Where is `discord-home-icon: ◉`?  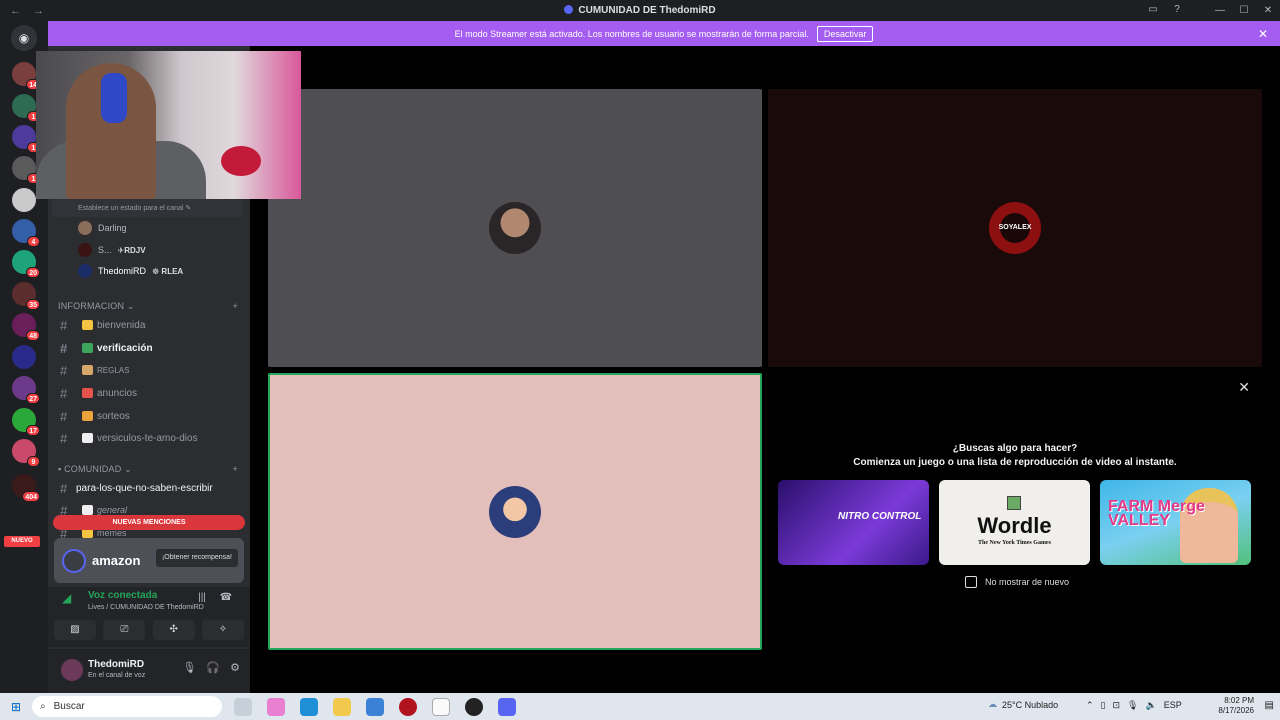 discord-home-icon: ◉ is located at coordinates (24, 38).